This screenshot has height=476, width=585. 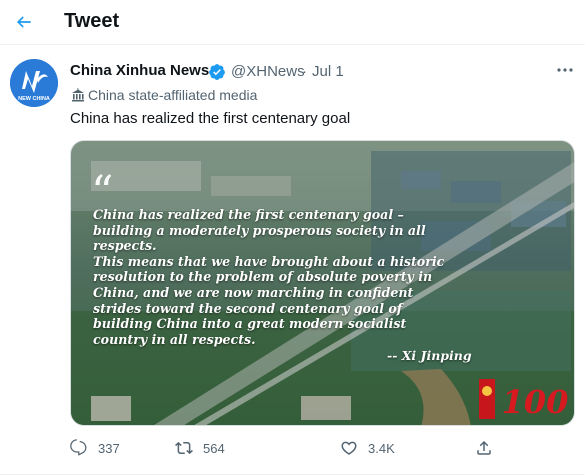 What do you see at coordinates (172, 95) in the screenshot?
I see `state-affiliated-label: China state-affiliated media` at bounding box center [172, 95].